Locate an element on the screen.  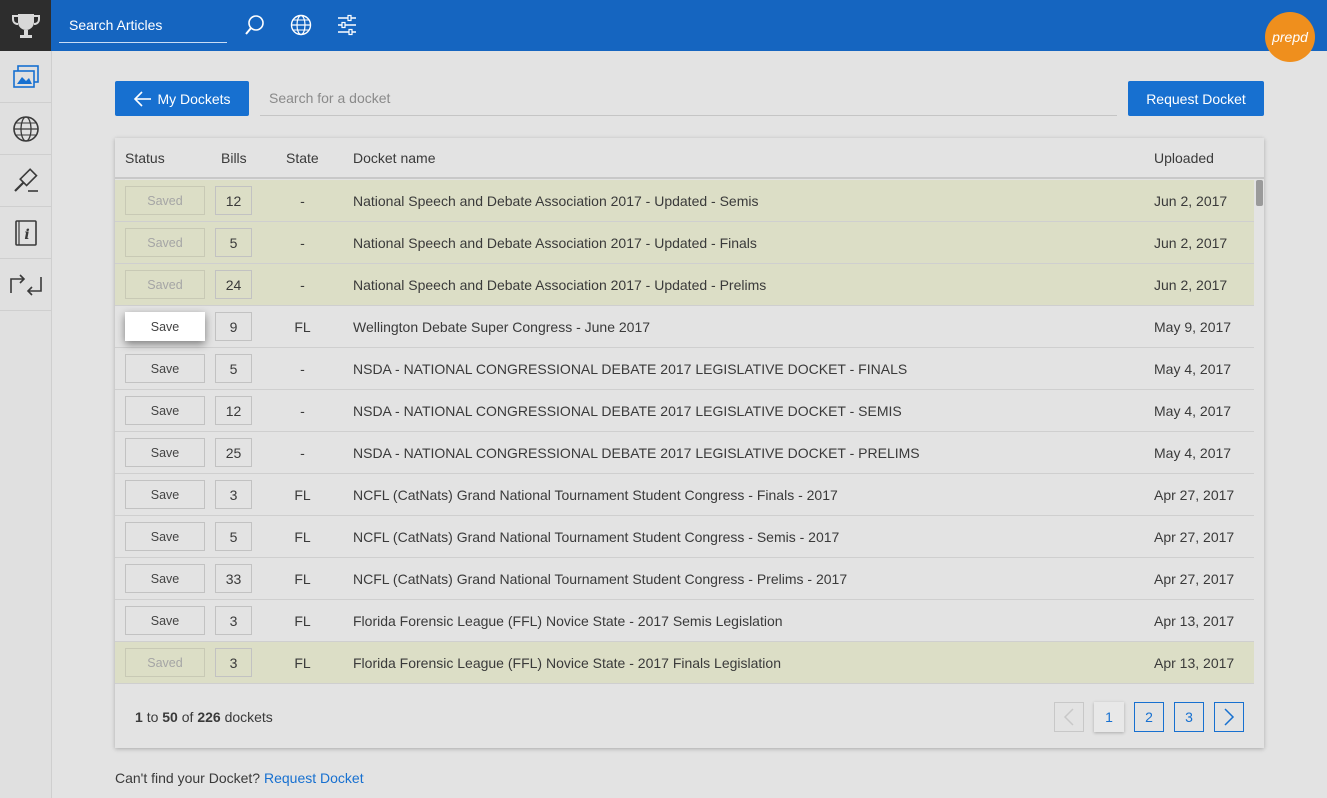
next-page-button is located at coordinates (1229, 717).